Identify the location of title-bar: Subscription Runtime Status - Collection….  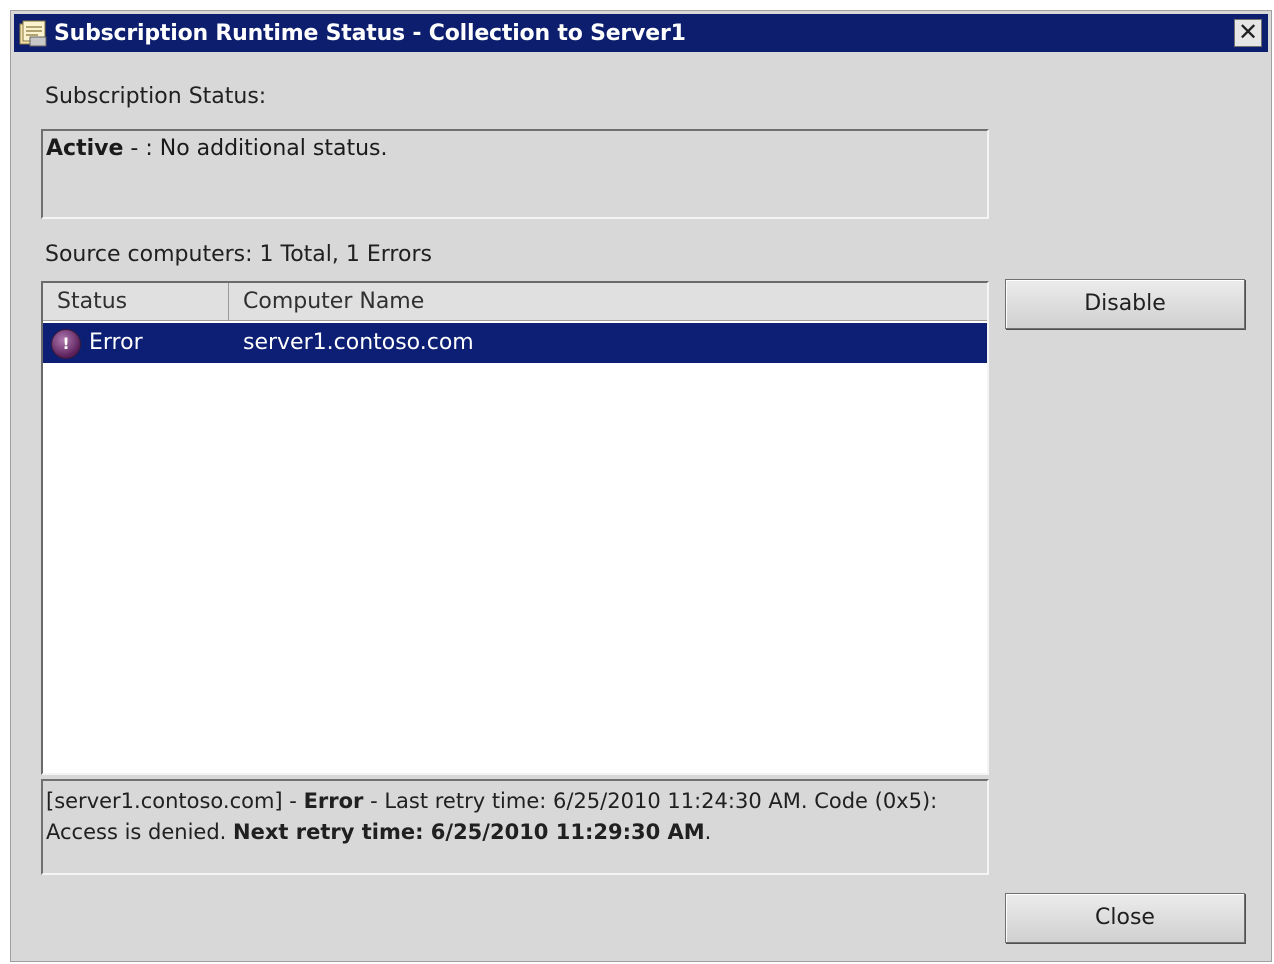
(641, 33).